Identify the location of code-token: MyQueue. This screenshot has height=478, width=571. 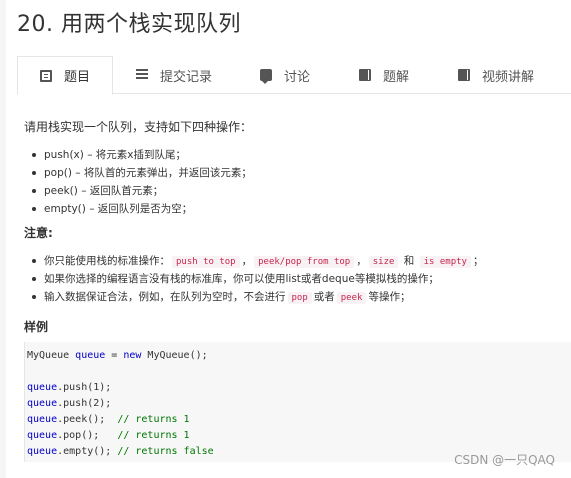
(51, 355).